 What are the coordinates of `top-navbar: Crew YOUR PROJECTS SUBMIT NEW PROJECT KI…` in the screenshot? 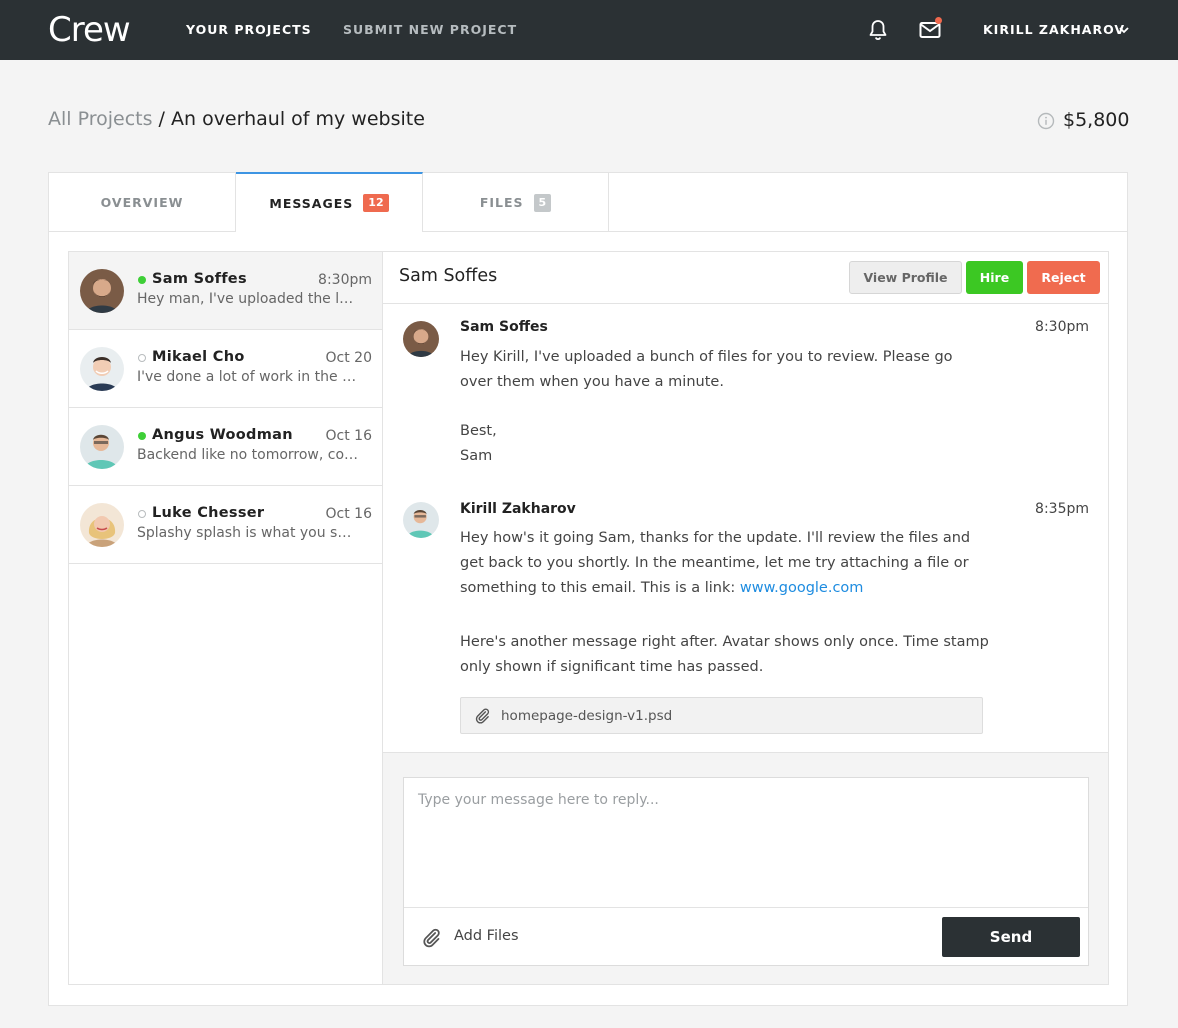 It's located at (589, 30).